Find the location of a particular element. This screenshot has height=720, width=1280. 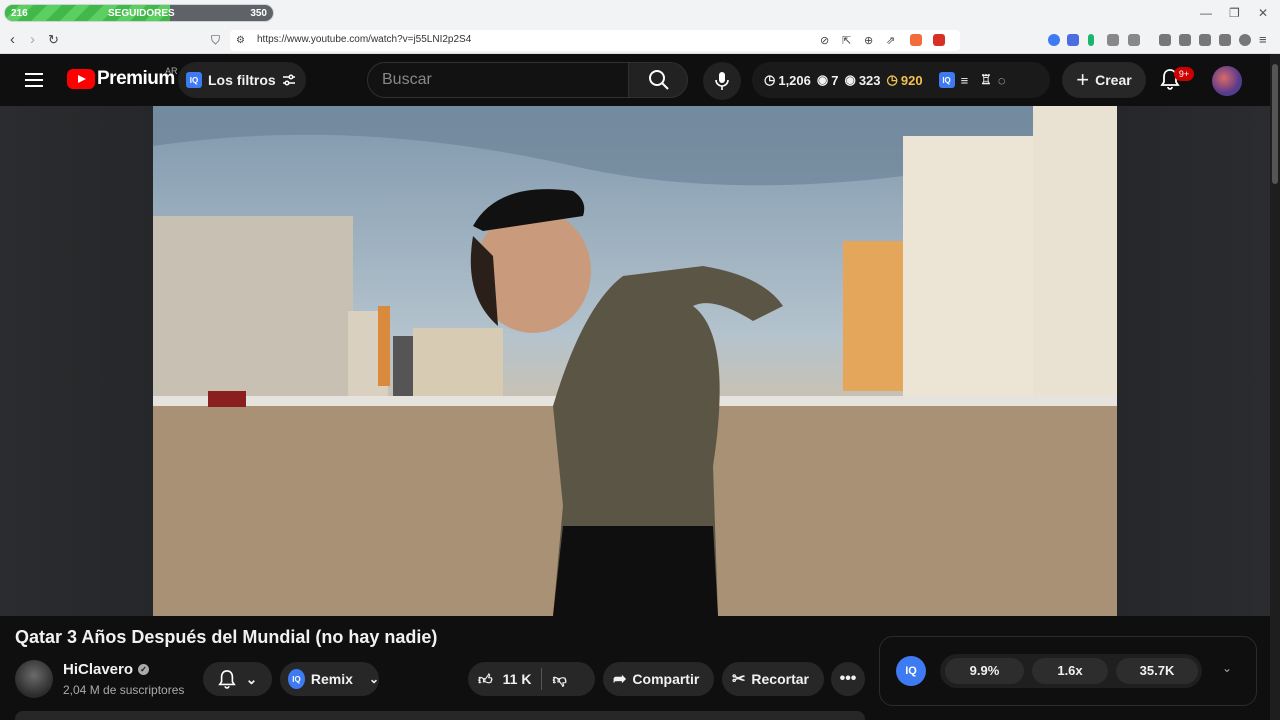

views-small-stat: ◉ 7 is located at coordinates (827, 80).